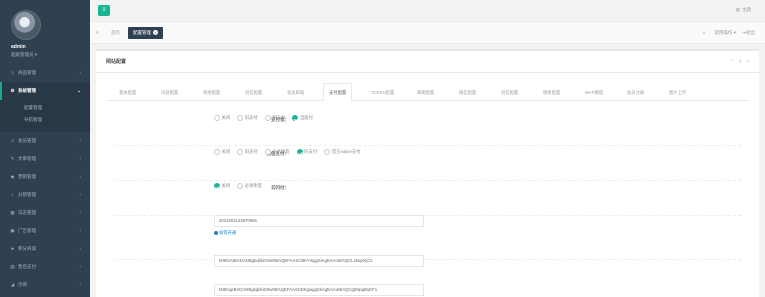  I want to click on page-tabs-bar: « 首页 配置管理 × » 常用操作 ▾ ⇥退出, so click(427, 33).